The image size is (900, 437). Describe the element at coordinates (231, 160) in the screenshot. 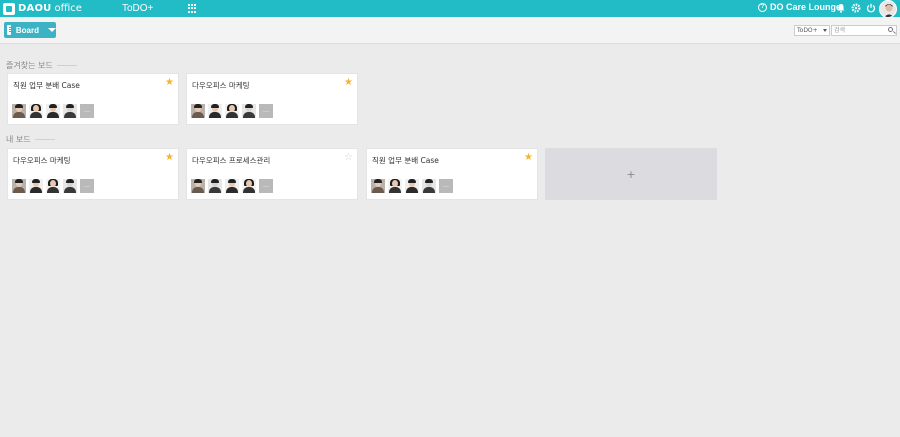

I see `board-card-title: 다우오피스 프로세스관리` at that location.